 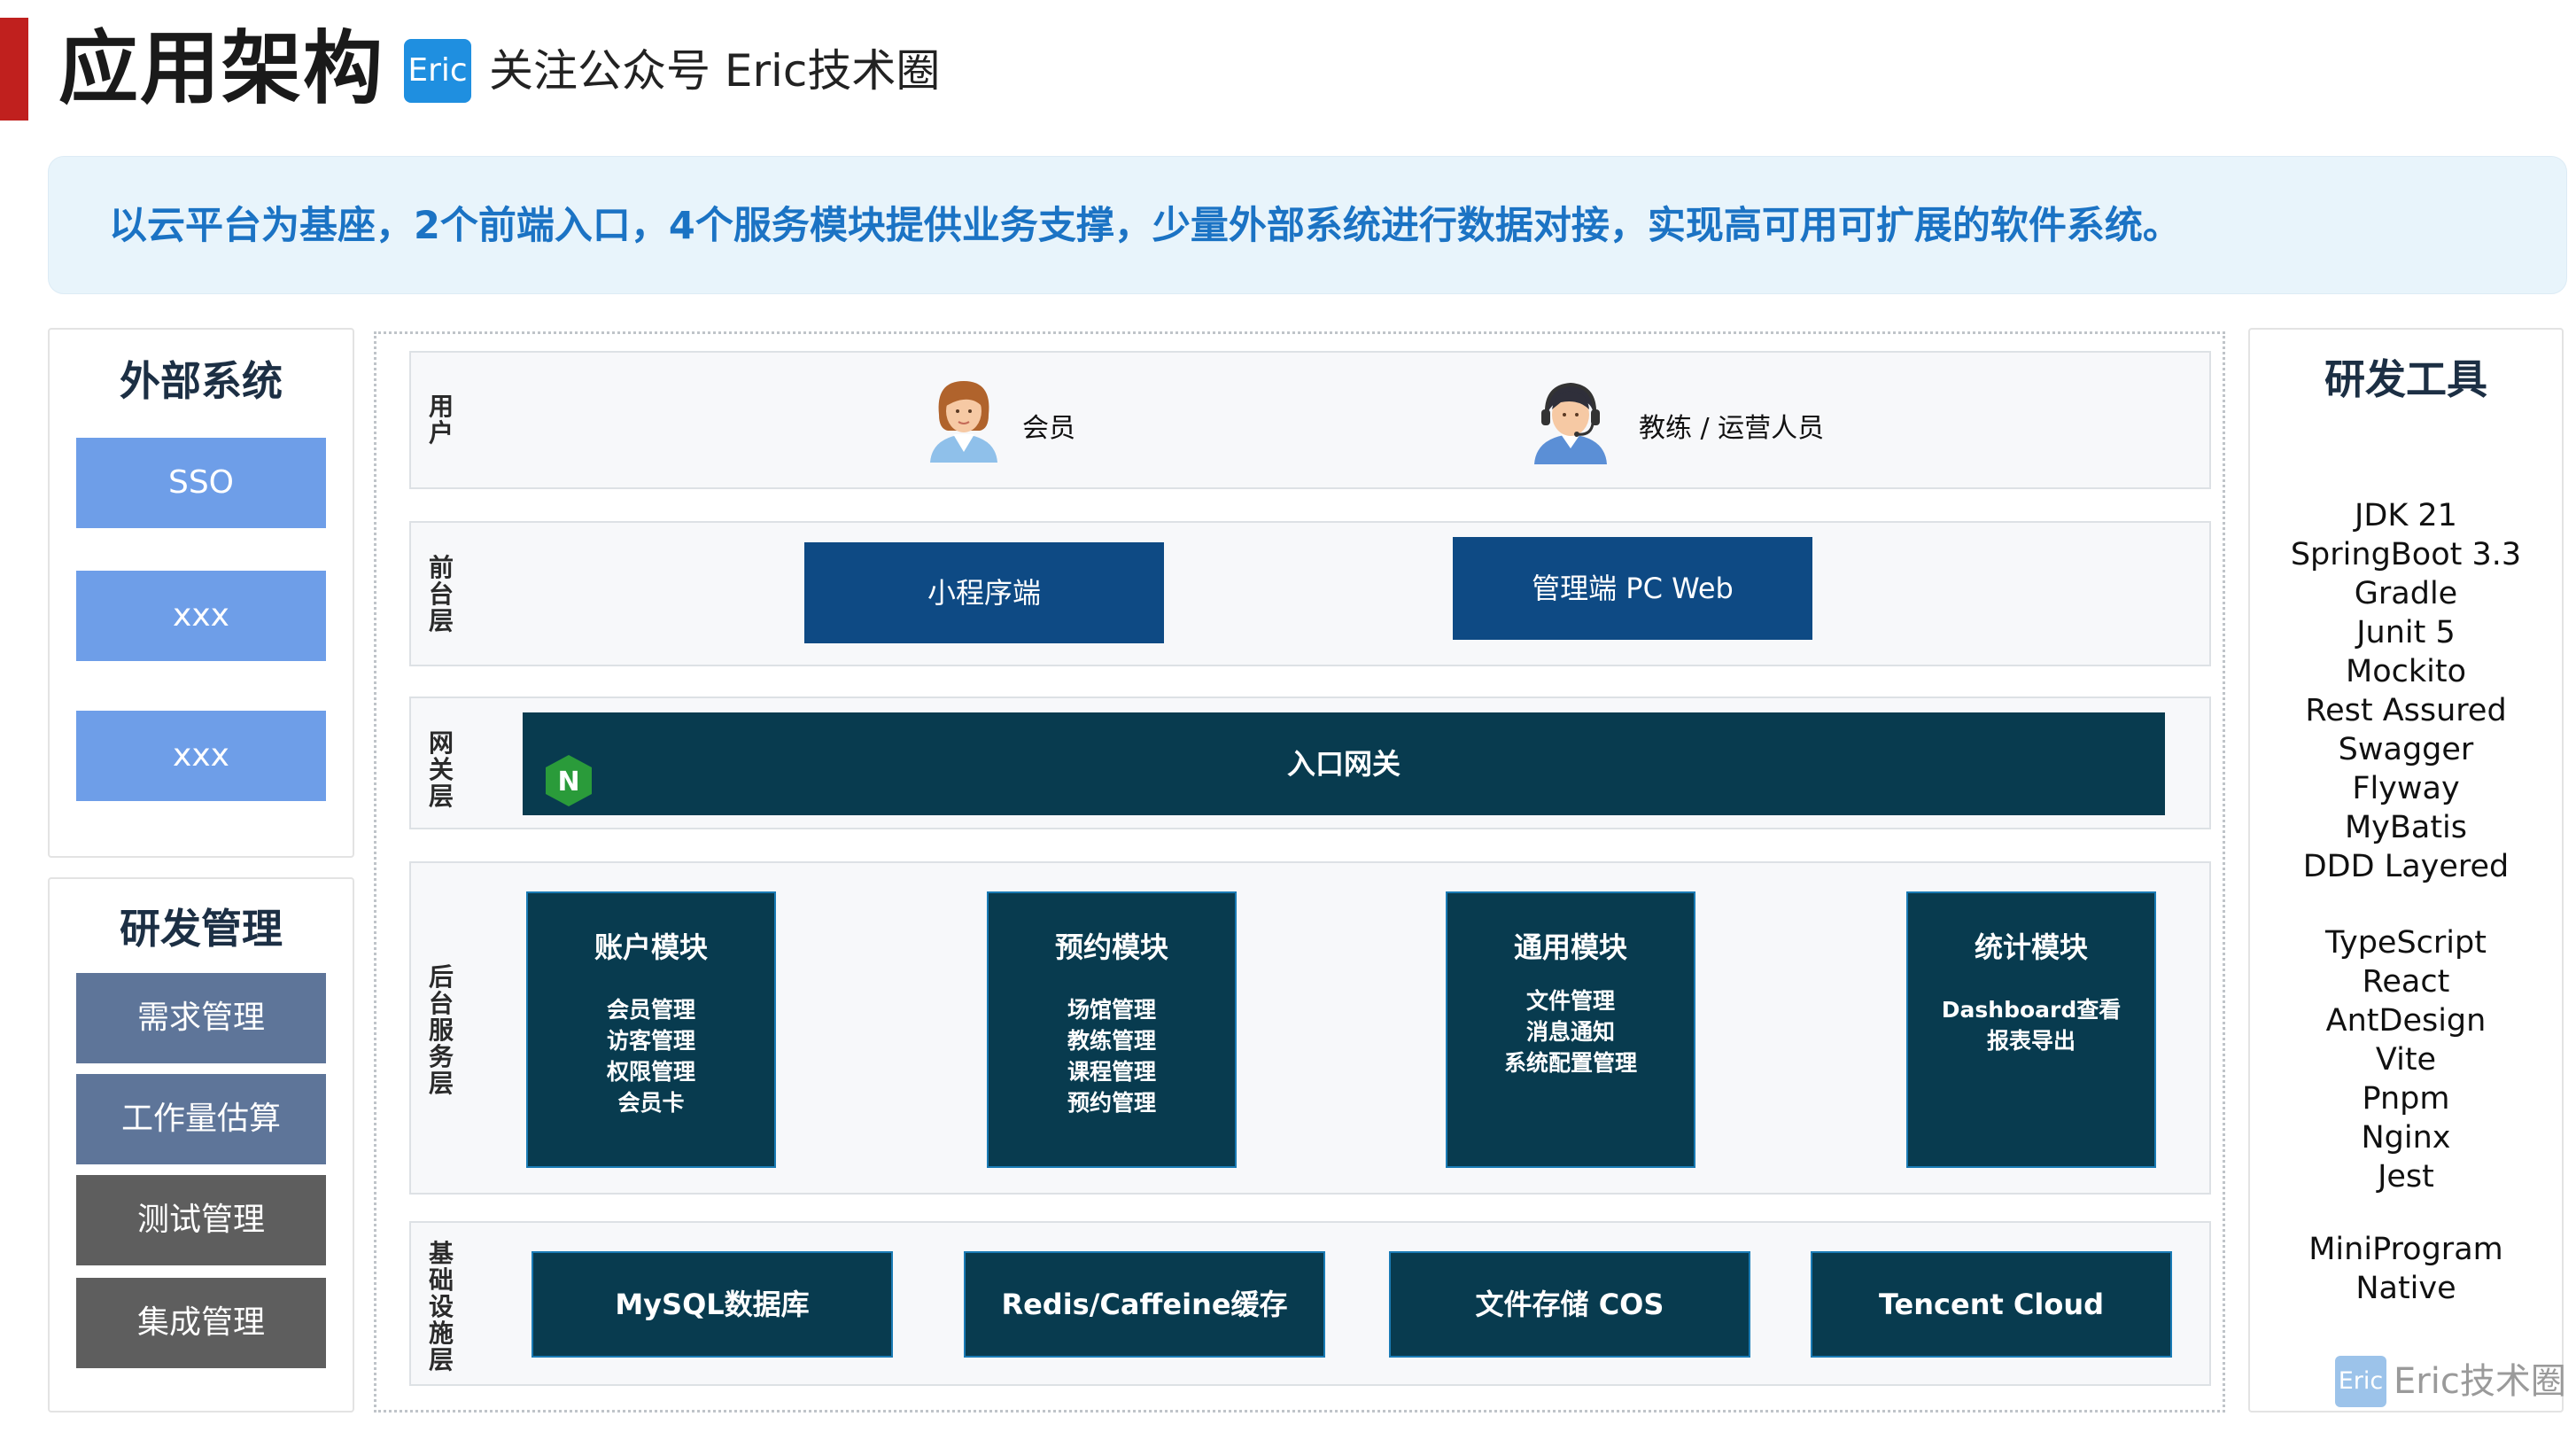 What do you see at coordinates (201, 483) in the screenshot?
I see `external-system-sso: SSO` at bounding box center [201, 483].